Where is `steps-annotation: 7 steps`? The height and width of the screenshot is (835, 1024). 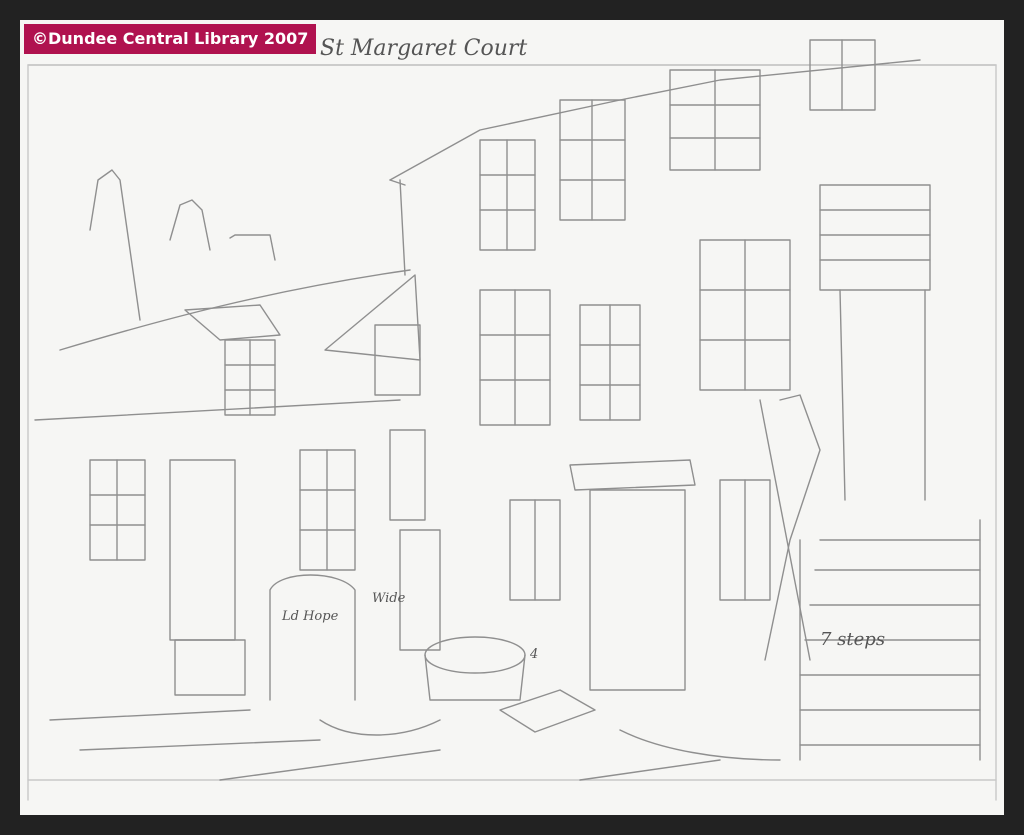 steps-annotation: 7 steps is located at coordinates (852, 639).